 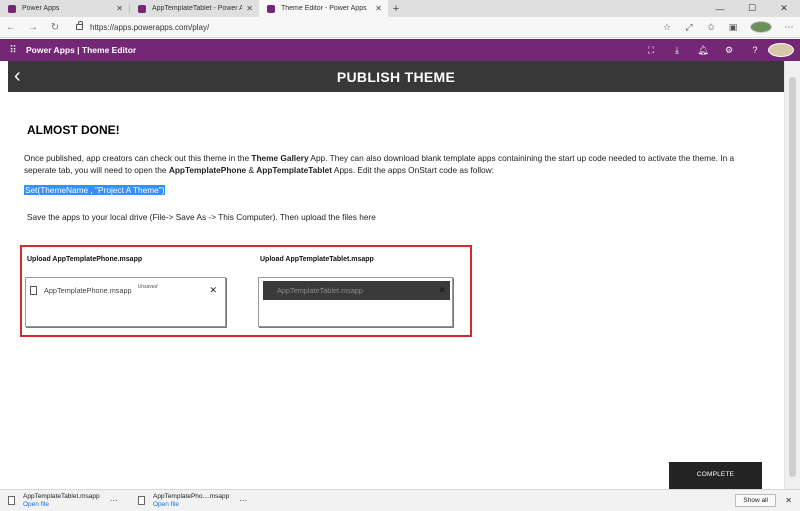 I want to click on tablet-file-row: AppTemplateTablet.msapp ✕, so click(x=356, y=290).